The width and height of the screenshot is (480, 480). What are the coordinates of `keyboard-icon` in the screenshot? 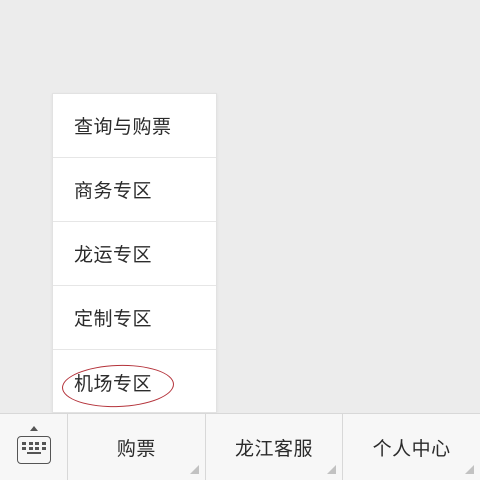 It's located at (34, 450).